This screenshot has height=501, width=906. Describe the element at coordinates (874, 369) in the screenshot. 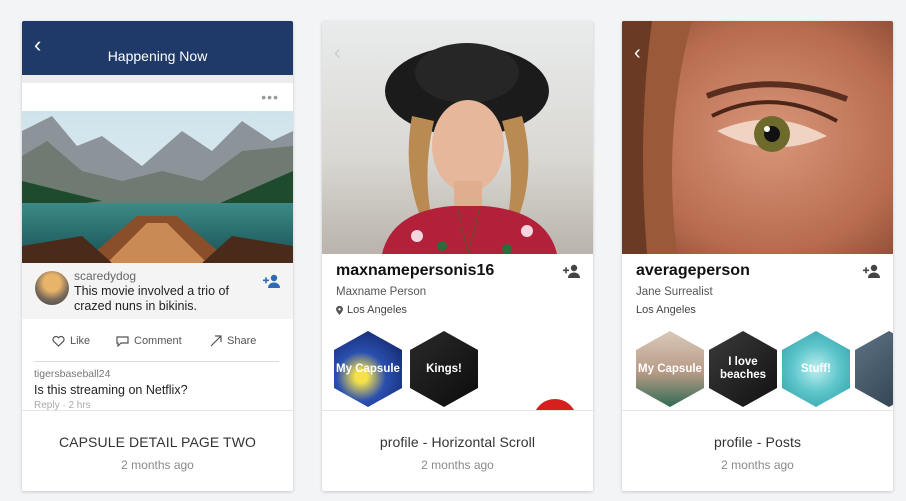

I see `capsule-hex` at that location.